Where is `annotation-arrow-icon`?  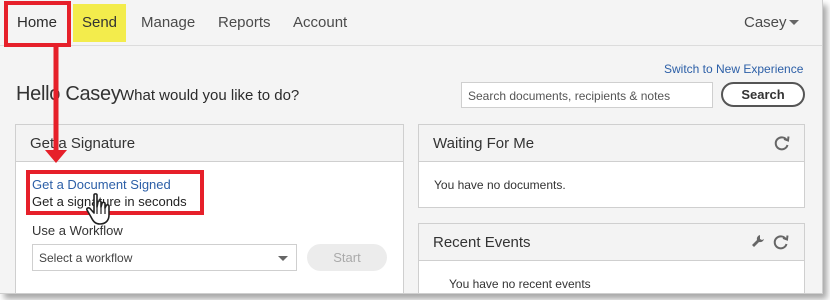
annotation-arrow-icon is located at coordinates (56, 104).